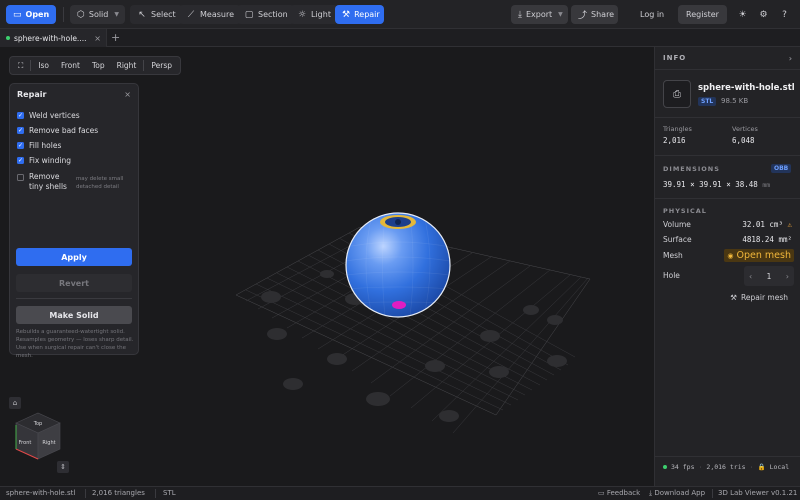 This screenshot has width=800, height=500. I want to click on warning-icon: ⚠, so click(789, 224).